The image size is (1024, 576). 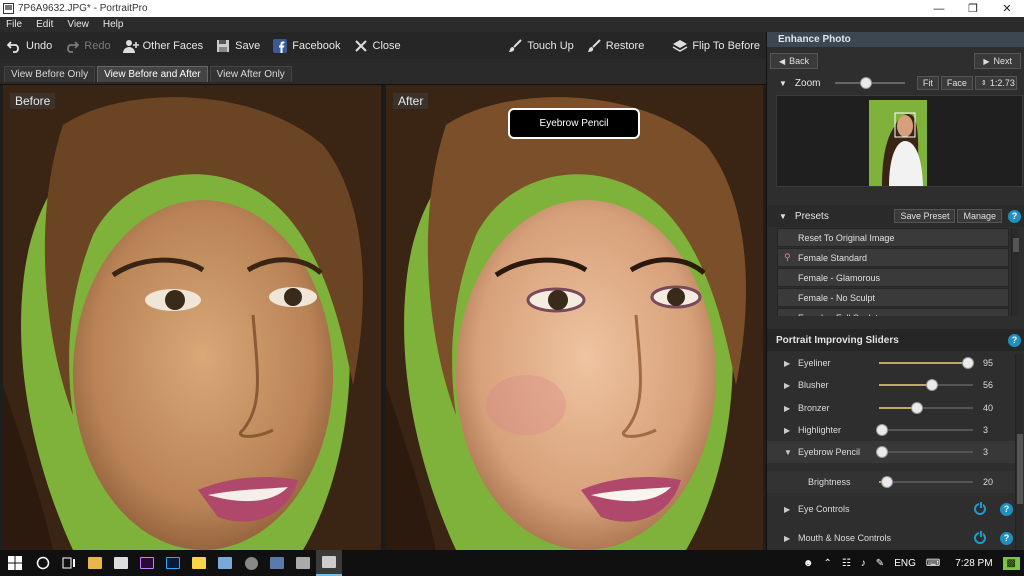 I want to click on tab-view-after-only: View After Only, so click(x=250, y=74).